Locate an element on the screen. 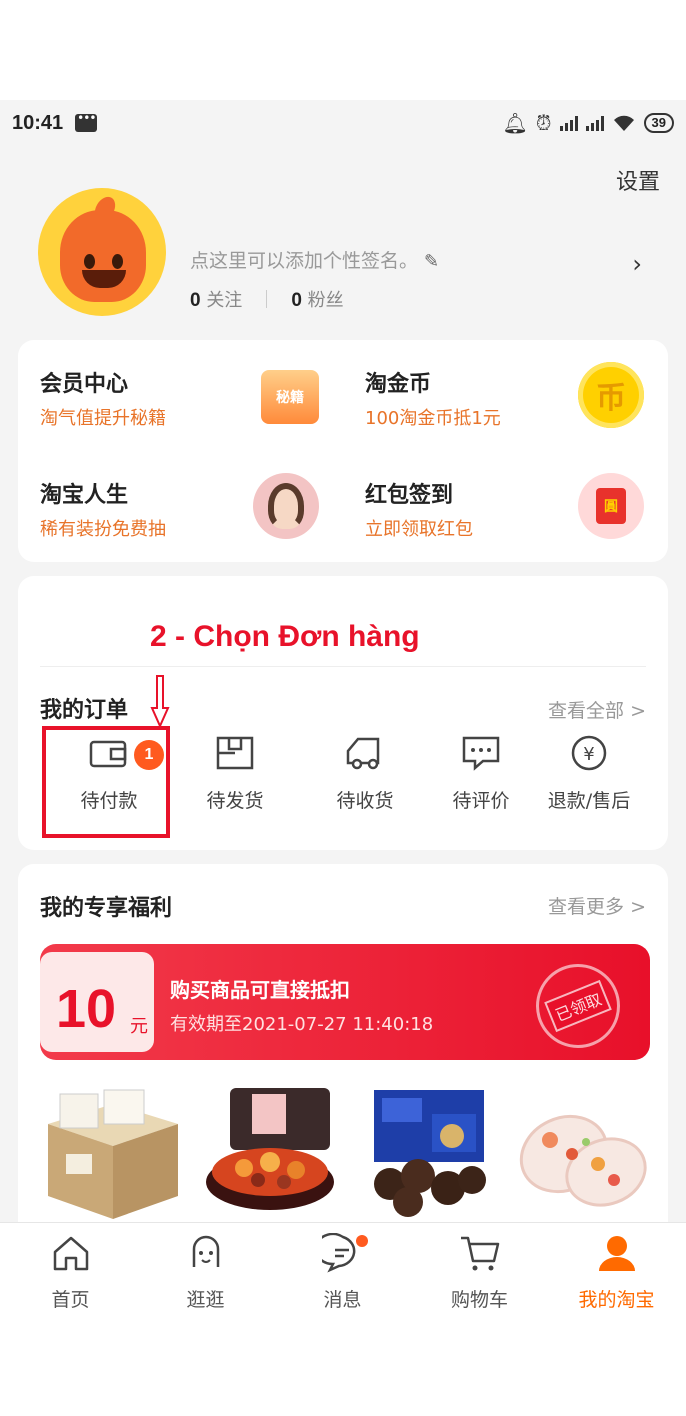 The height and width of the screenshot is (1416, 686). avatar is located at coordinates (102, 252).